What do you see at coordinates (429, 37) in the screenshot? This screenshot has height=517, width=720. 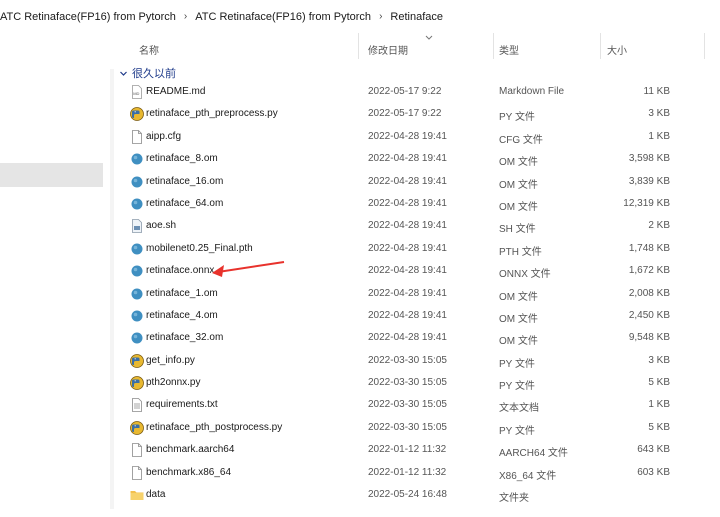 I see `sort-chevron-icon` at bounding box center [429, 37].